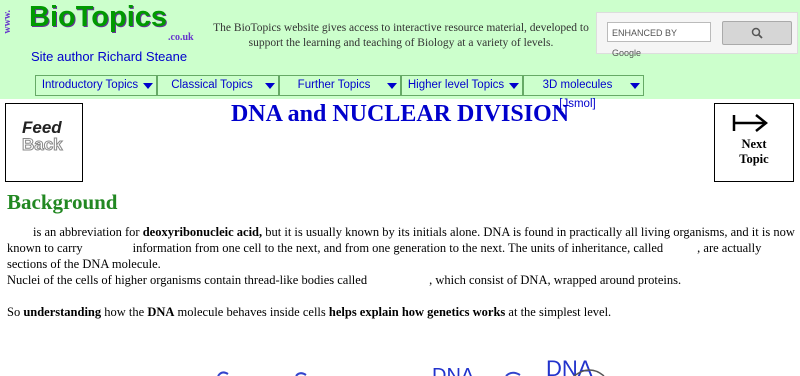 Image resolution: width=800 pixels, height=376 pixels. I want to click on text: molecule behaves inside cells, so click(251, 312).